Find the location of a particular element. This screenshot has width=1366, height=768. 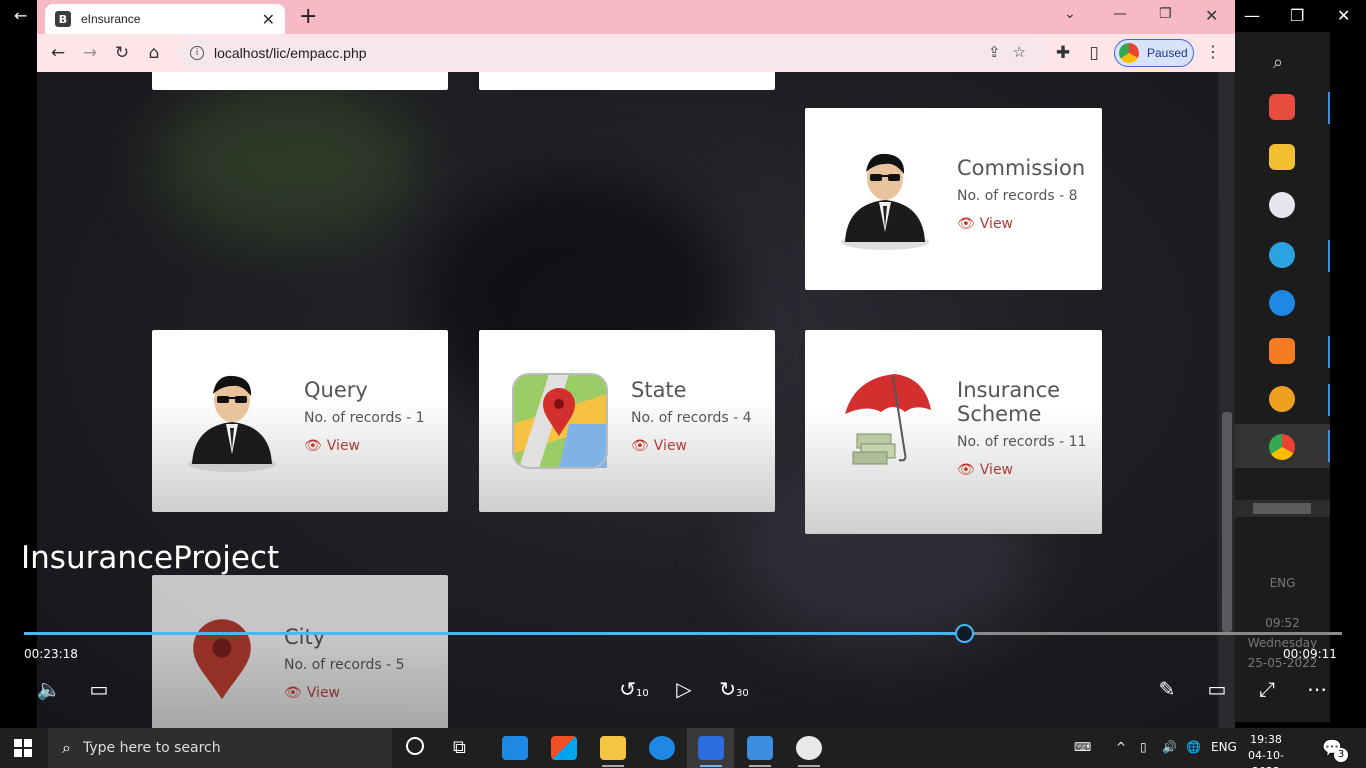

clock-time: 19:38 is located at coordinates (1266, 739).